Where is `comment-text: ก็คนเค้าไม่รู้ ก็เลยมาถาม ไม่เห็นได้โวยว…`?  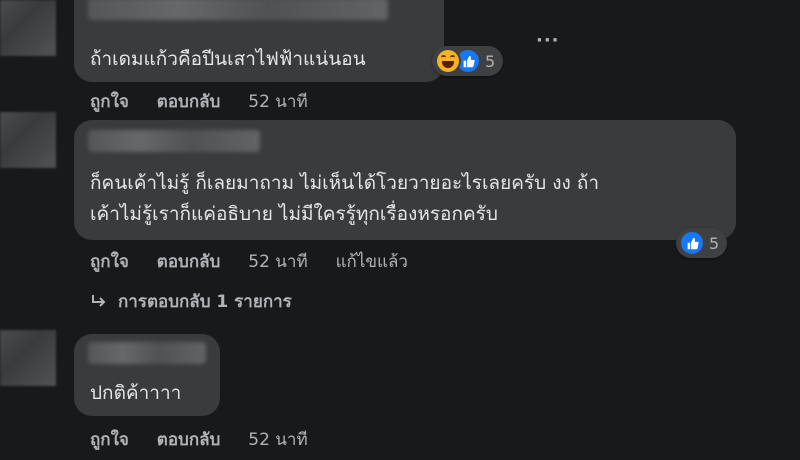
comment-text: ก็คนเค้าไม่รู้ ก็เลยมาถาม ไม่เห็นได้โวยว… is located at coordinates (344, 199).